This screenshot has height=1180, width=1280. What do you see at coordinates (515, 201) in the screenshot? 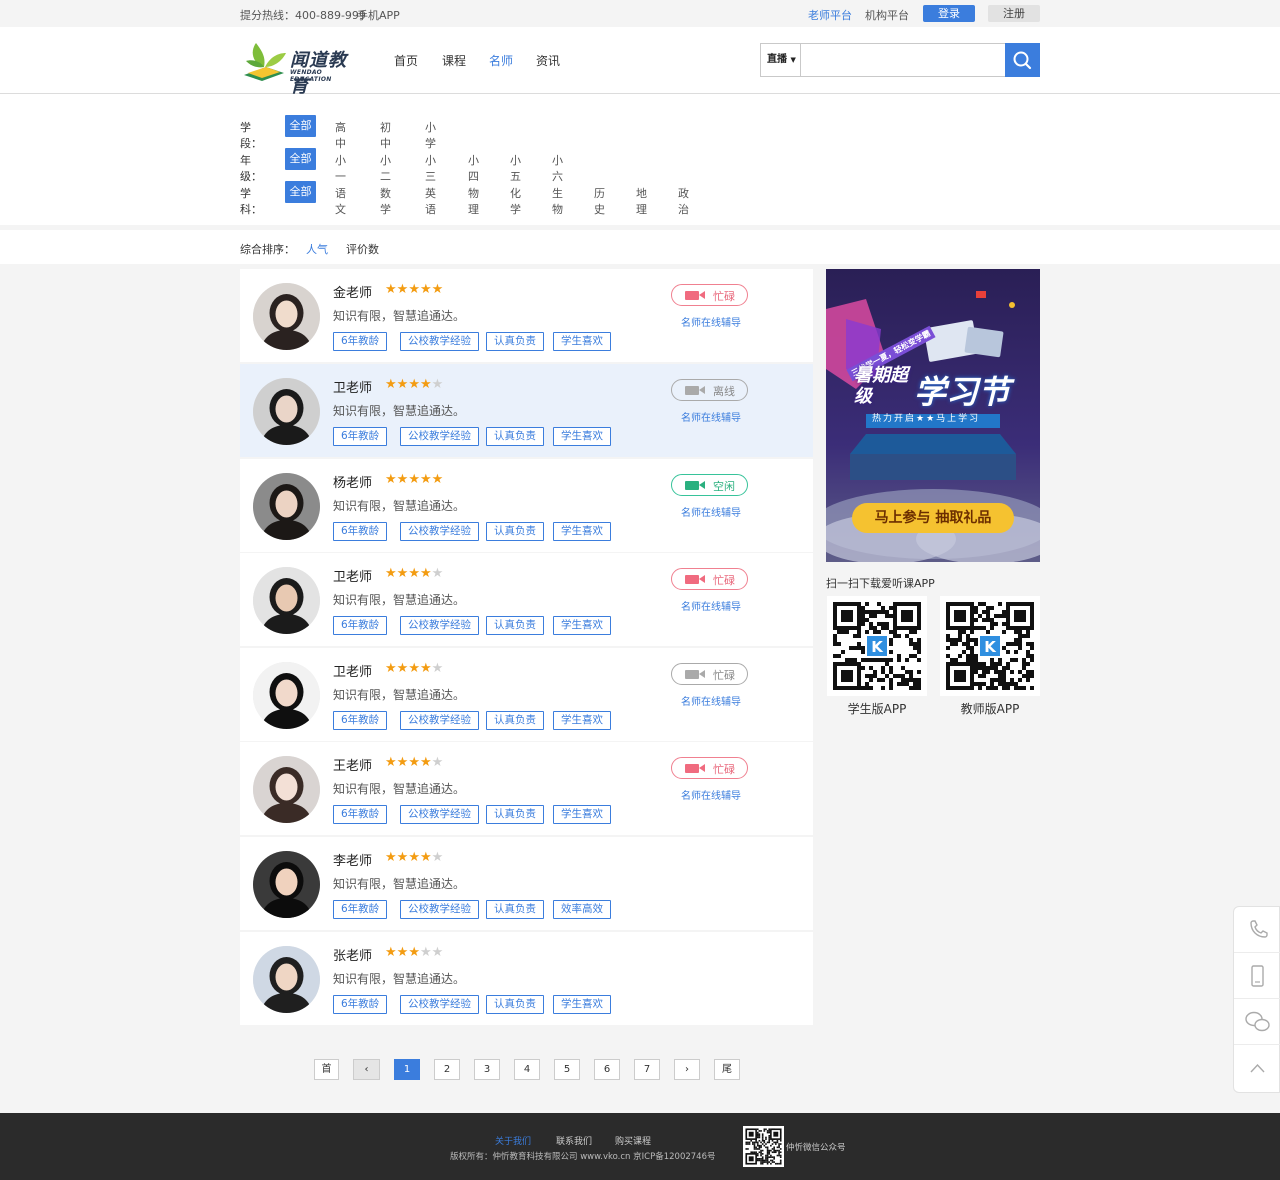
I see `filter-subject-item: 化学` at bounding box center [515, 201].